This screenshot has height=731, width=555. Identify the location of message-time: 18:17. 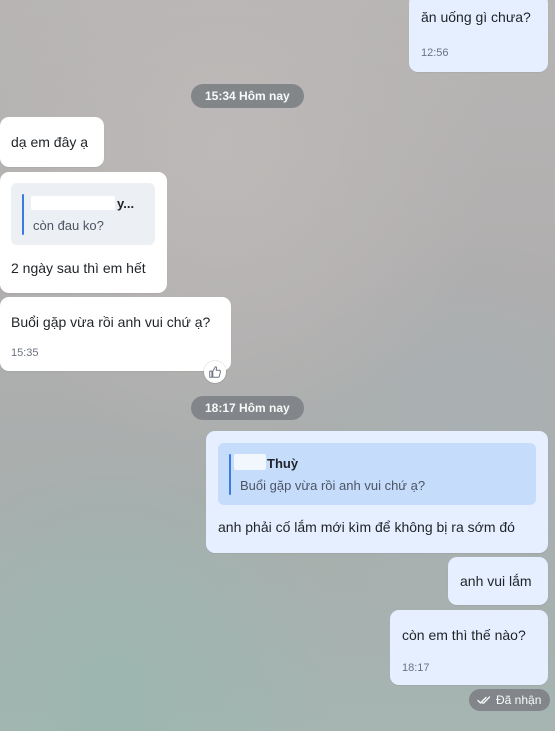
(416, 668).